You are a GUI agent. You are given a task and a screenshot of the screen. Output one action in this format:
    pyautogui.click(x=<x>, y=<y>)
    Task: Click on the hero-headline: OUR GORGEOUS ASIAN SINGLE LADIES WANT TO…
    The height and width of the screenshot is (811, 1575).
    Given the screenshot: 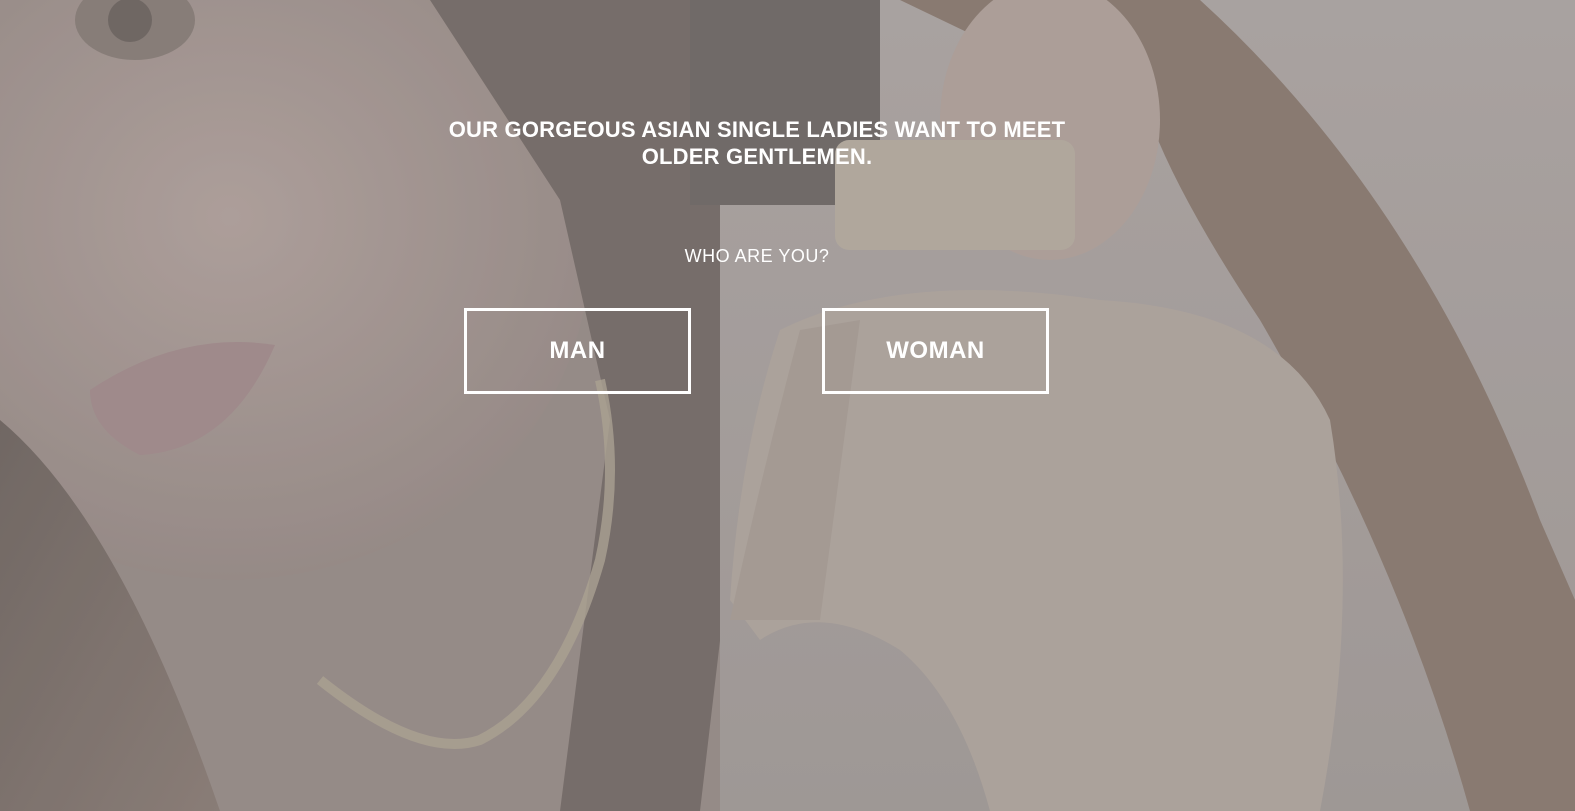 What is the action you would take?
    pyautogui.click(x=757, y=143)
    